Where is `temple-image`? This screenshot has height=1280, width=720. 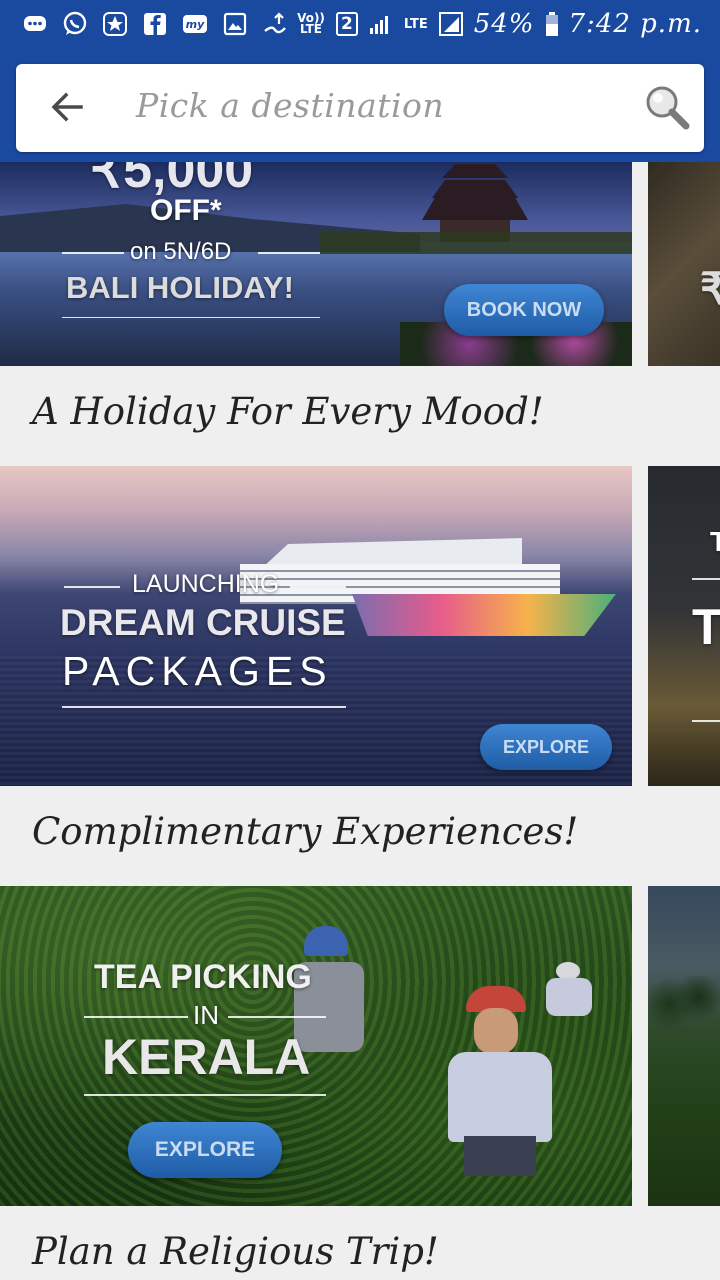 temple-image is located at coordinates (475, 202).